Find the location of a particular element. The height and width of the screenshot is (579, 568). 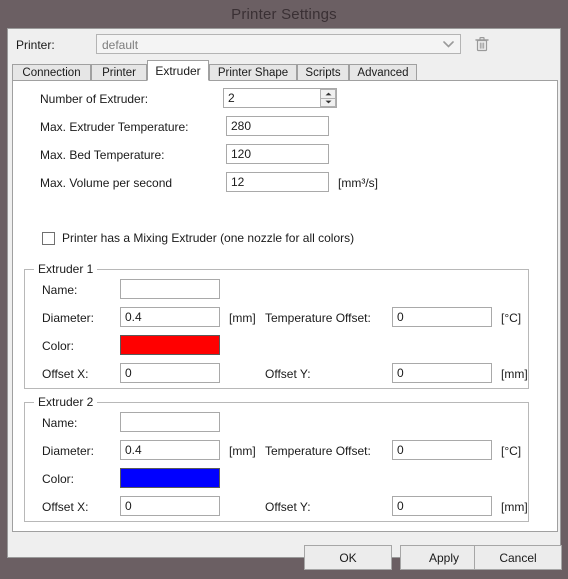

tab-label: Scripts is located at coordinates (323, 72).